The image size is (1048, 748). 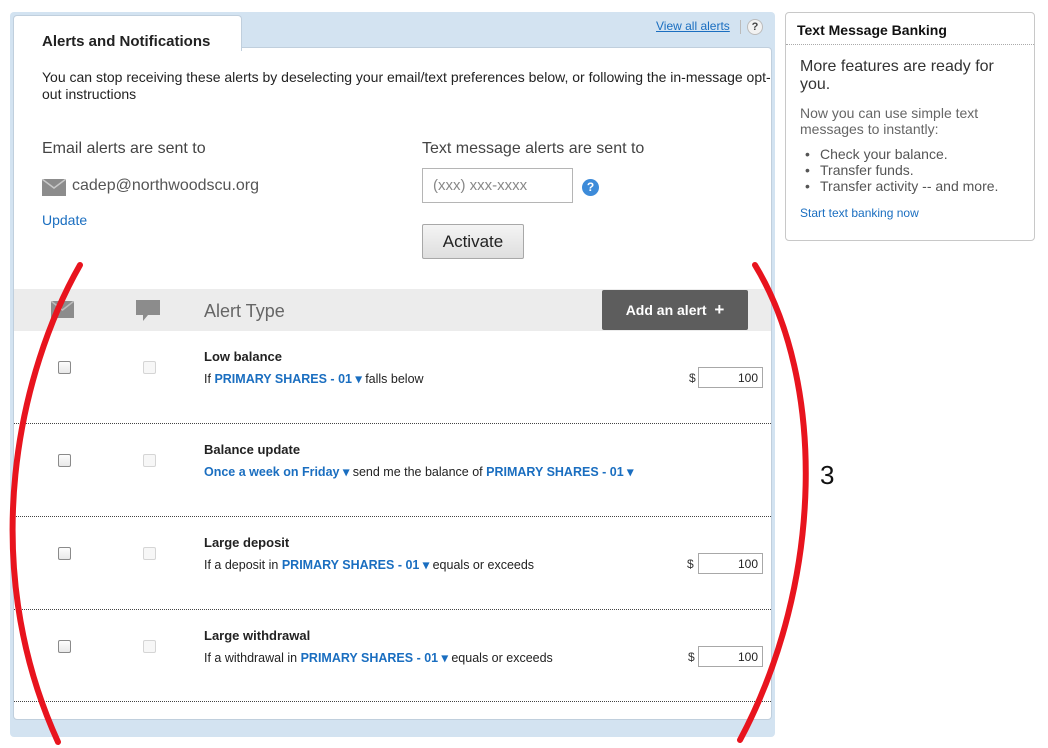 I want to click on desc-prefix: If a deposit in, so click(x=241, y=565).